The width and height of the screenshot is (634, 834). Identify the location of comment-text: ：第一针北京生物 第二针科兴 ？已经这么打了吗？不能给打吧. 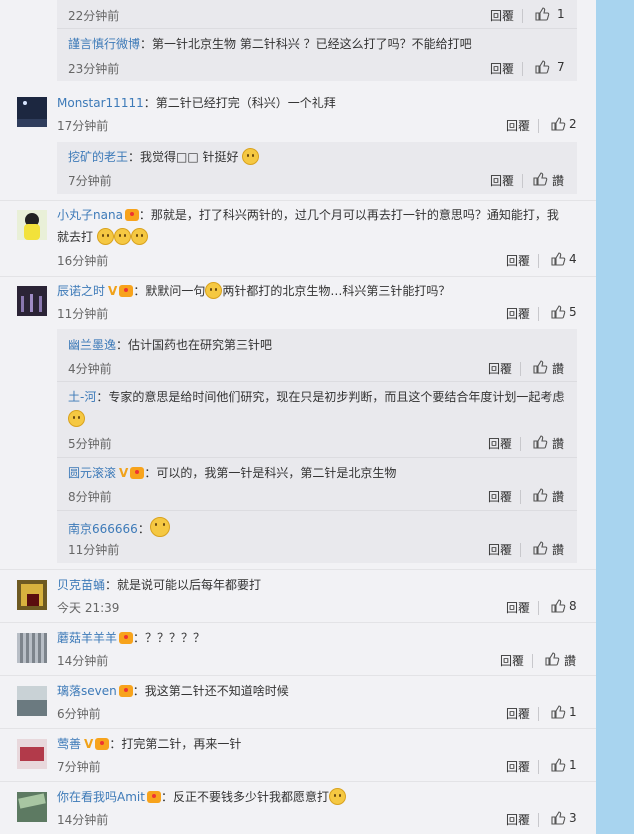
(306, 44).